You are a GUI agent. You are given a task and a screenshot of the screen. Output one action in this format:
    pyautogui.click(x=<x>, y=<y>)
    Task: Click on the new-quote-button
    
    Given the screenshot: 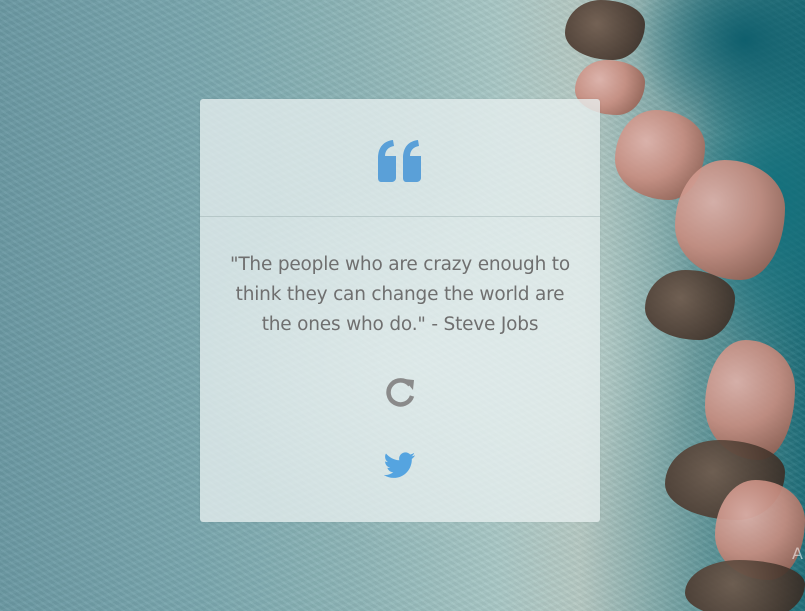 What is the action you would take?
    pyautogui.click(x=400, y=393)
    